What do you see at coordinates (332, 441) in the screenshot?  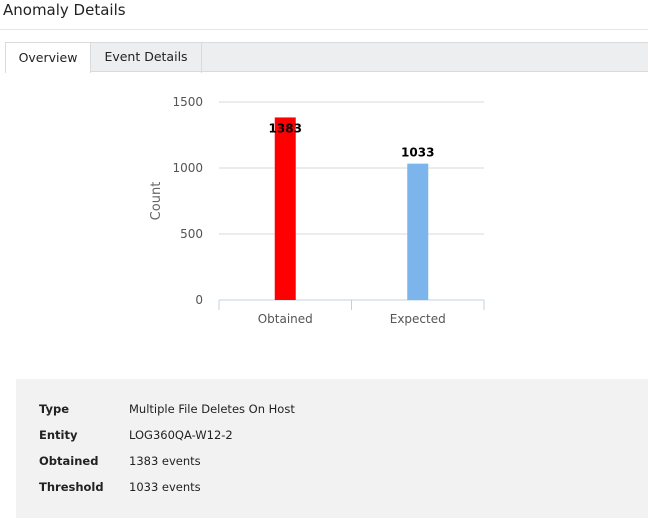 I see `detail-row-entity: Entity LOG360QA-W12-2` at bounding box center [332, 441].